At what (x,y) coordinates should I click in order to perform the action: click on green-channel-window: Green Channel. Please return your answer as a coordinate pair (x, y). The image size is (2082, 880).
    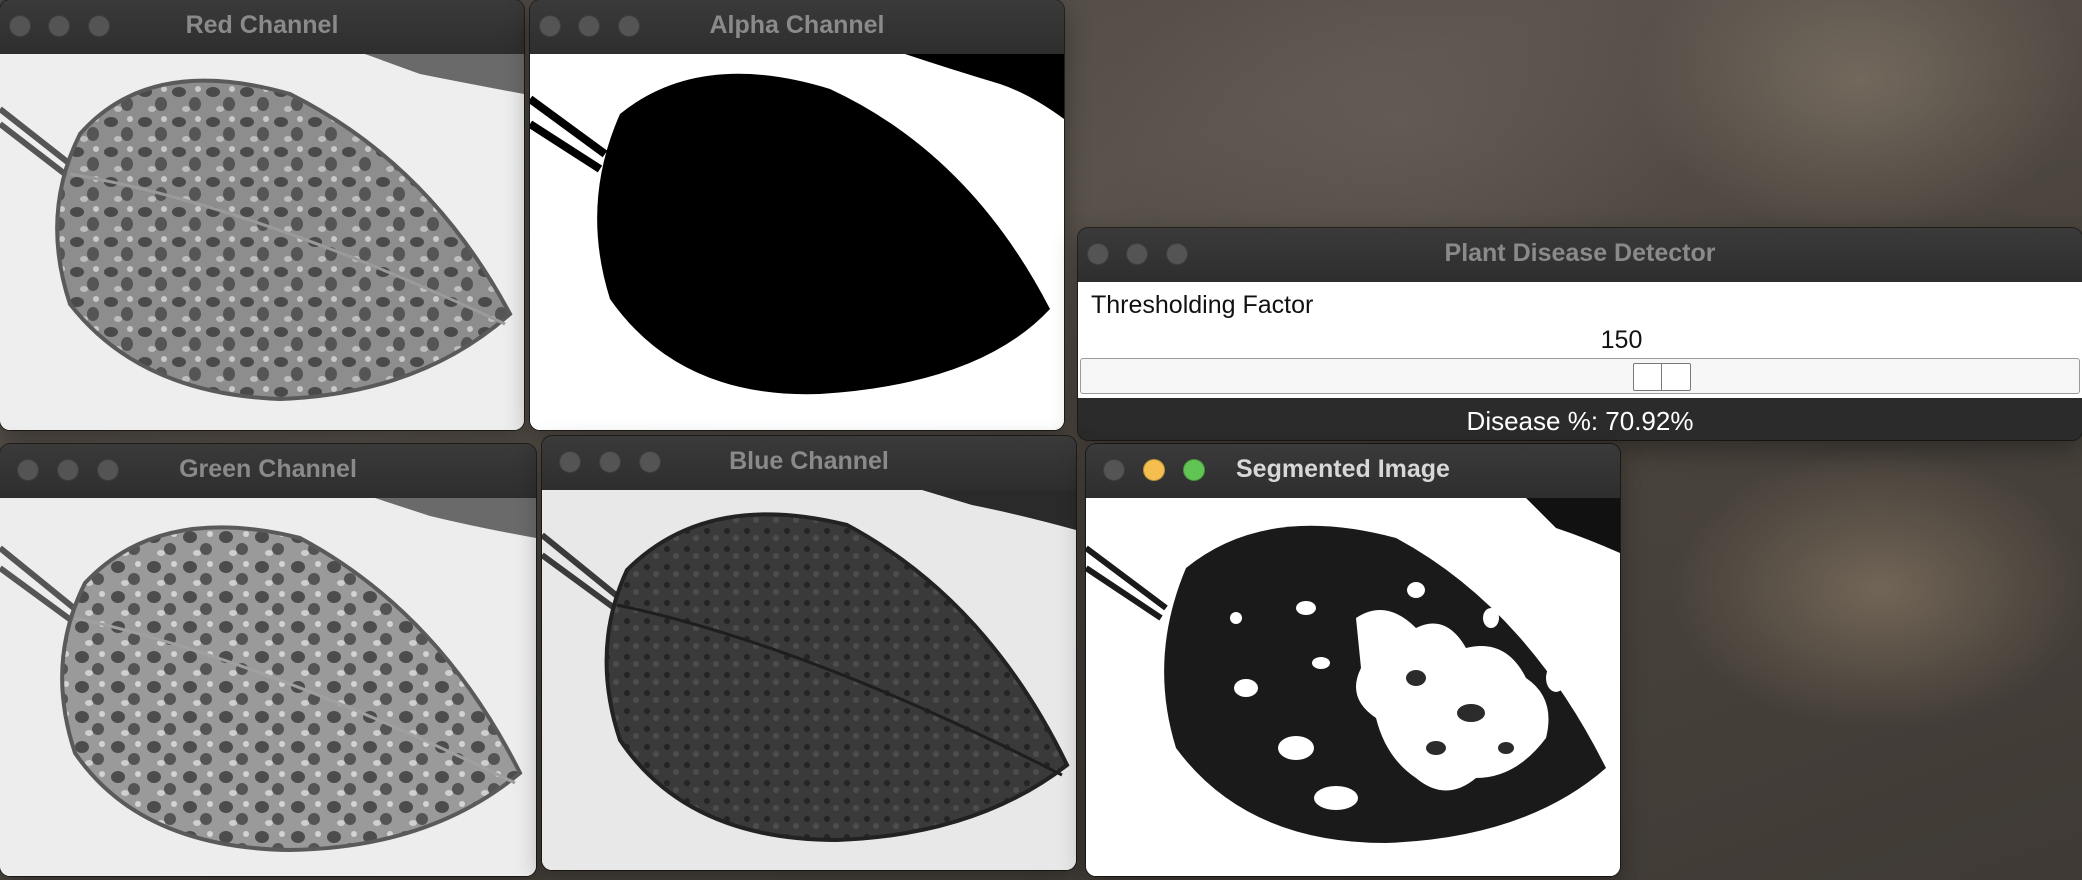
    Looking at the image, I should click on (268, 660).